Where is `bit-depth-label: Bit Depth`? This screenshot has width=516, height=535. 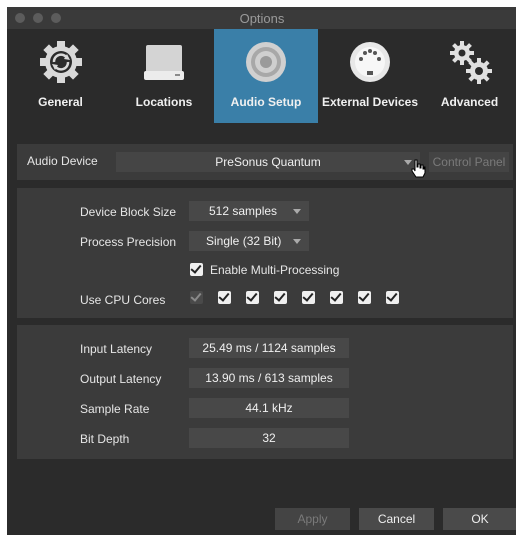
bit-depth-label: Bit Depth is located at coordinates (105, 439).